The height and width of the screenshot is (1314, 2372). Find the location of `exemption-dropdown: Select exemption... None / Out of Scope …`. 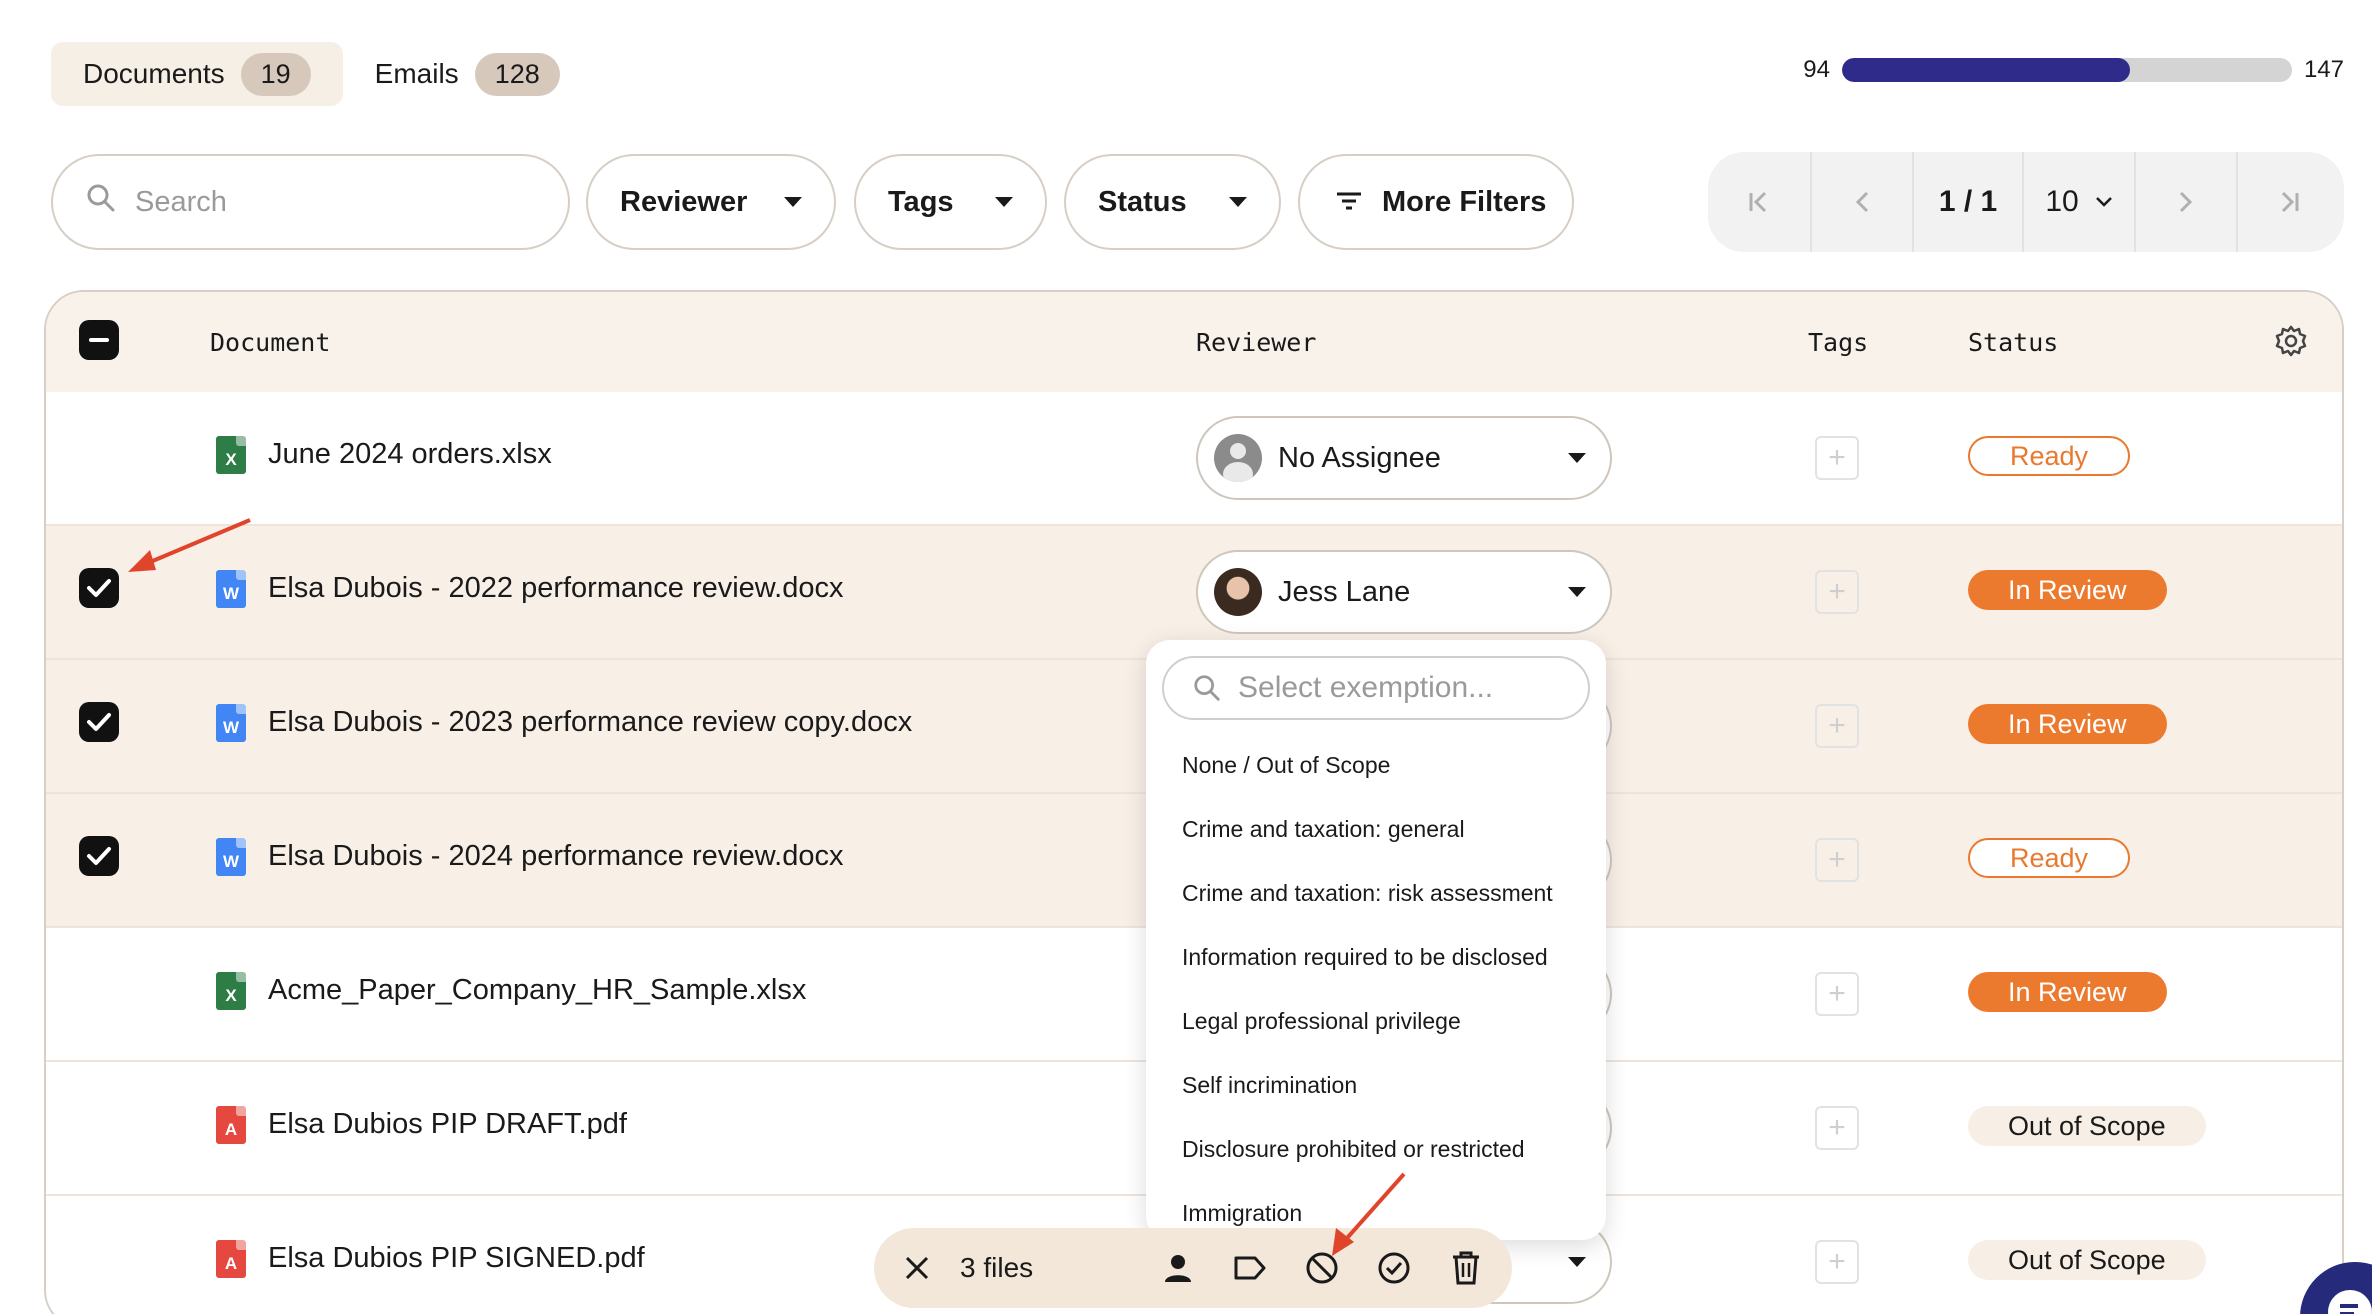

exemption-dropdown: Select exemption... None / Out of Scope … is located at coordinates (1376, 940).